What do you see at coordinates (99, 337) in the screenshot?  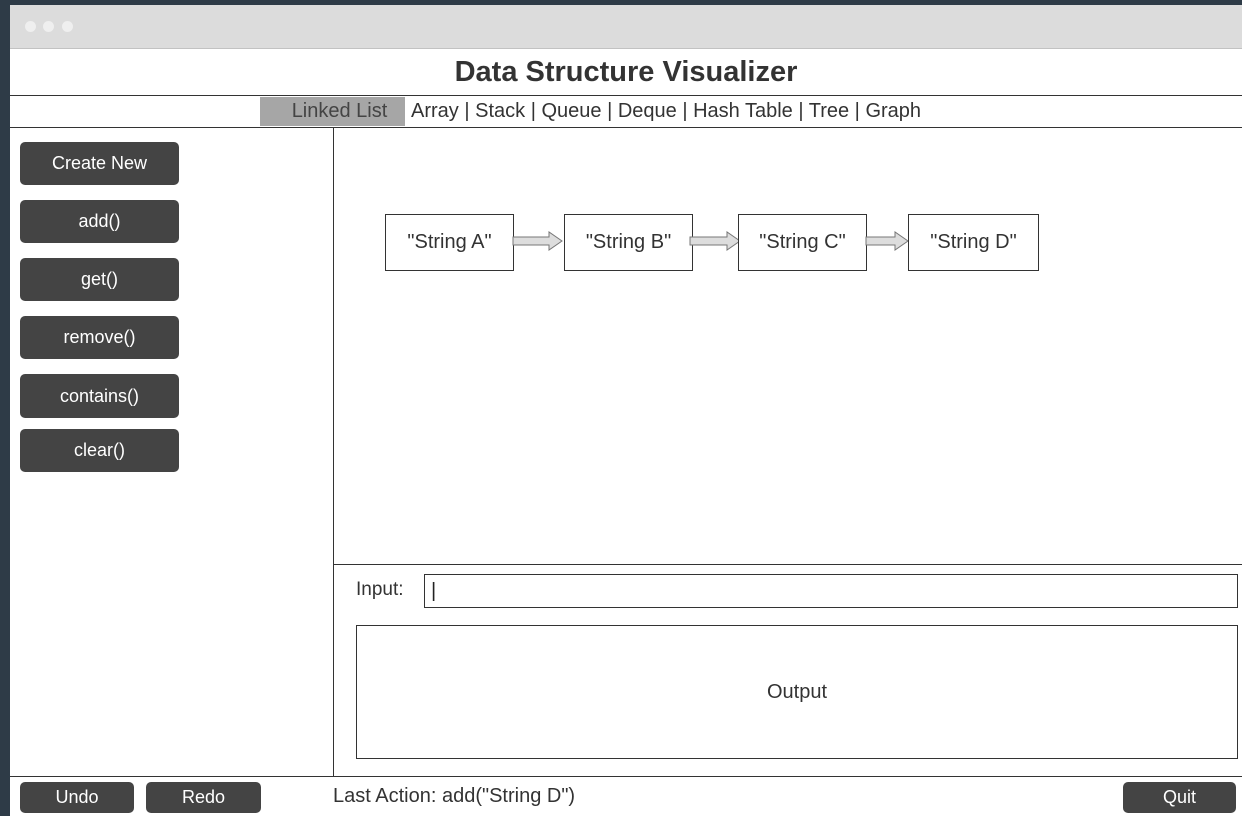 I see `remove-button: remove()` at bounding box center [99, 337].